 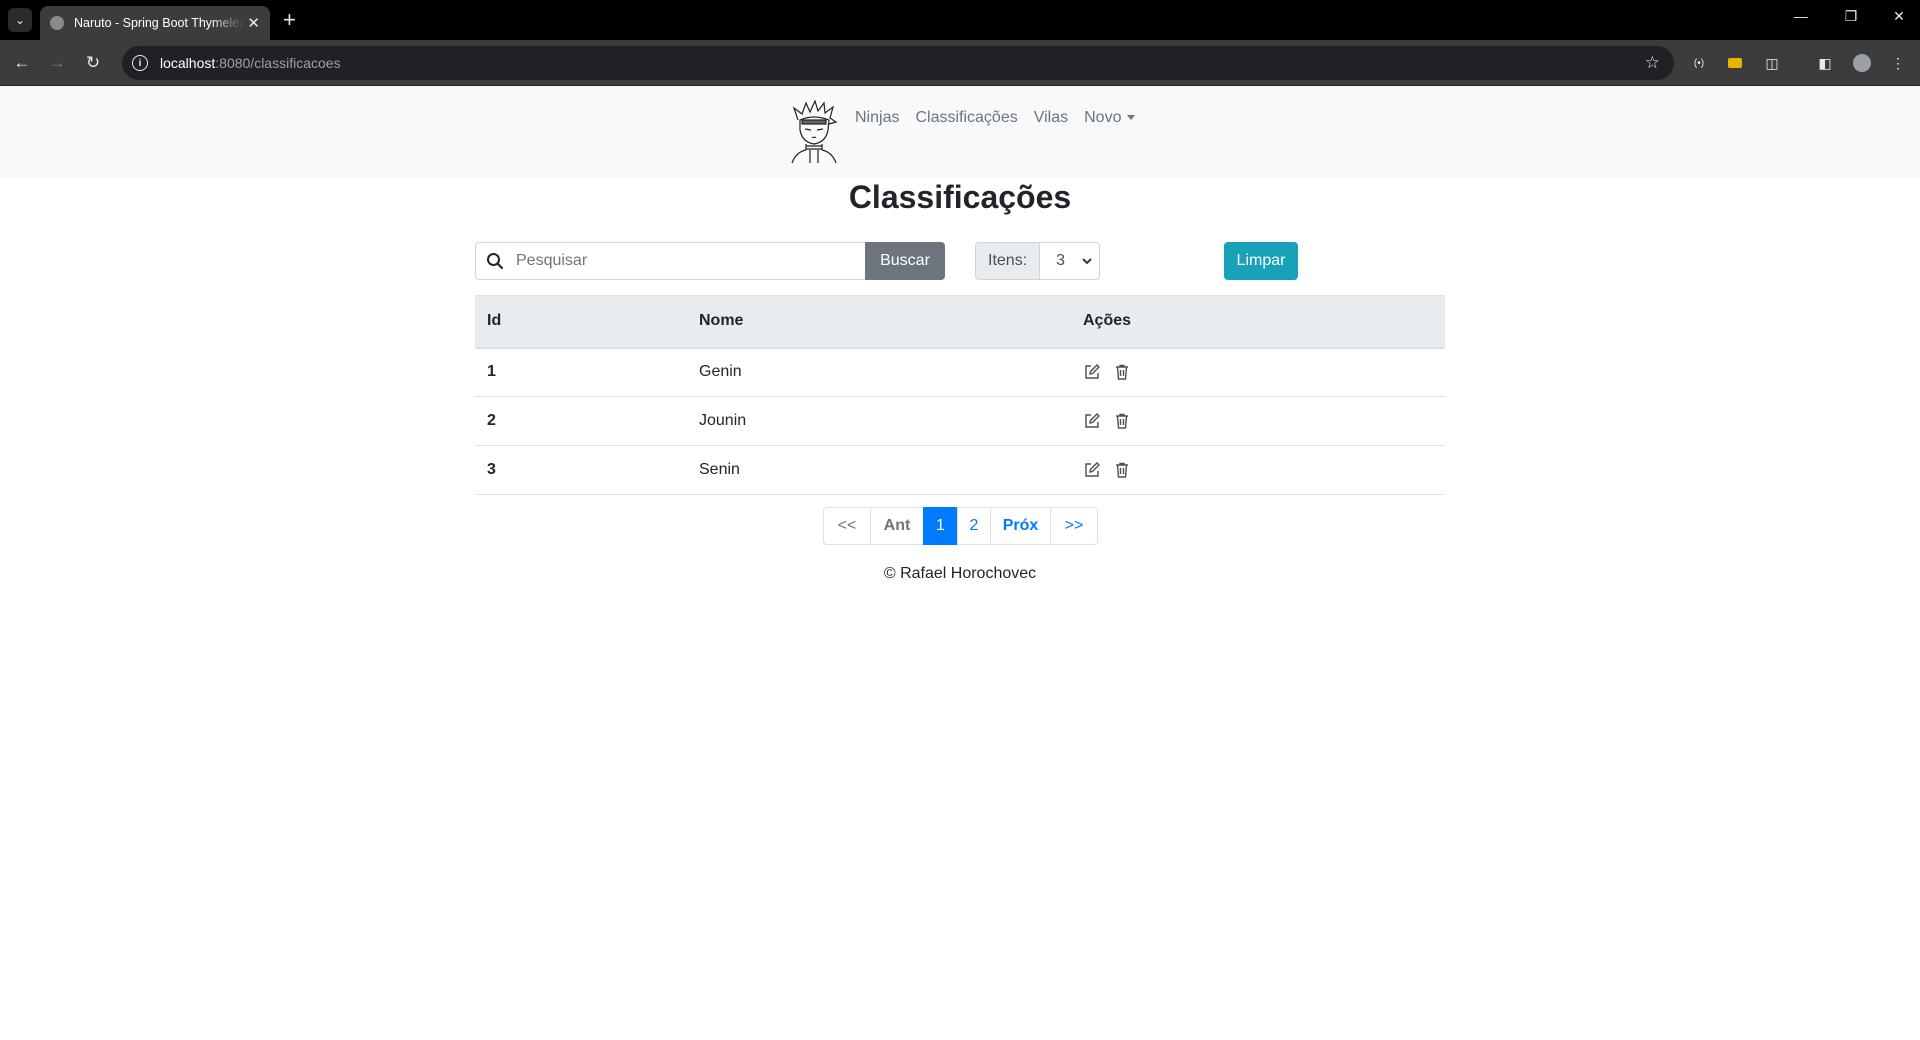 I want to click on items-per-page-value: 3, so click(x=1061, y=260).